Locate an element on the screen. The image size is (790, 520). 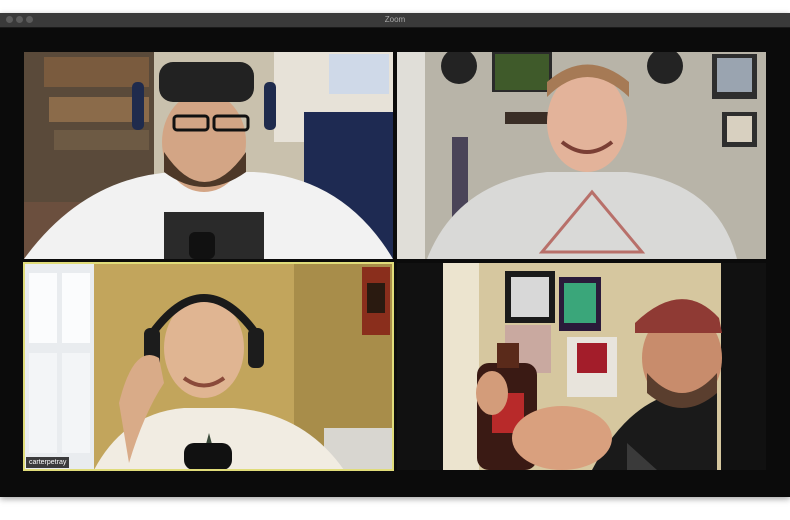
window-title: Zoom is located at coordinates (395, 19).